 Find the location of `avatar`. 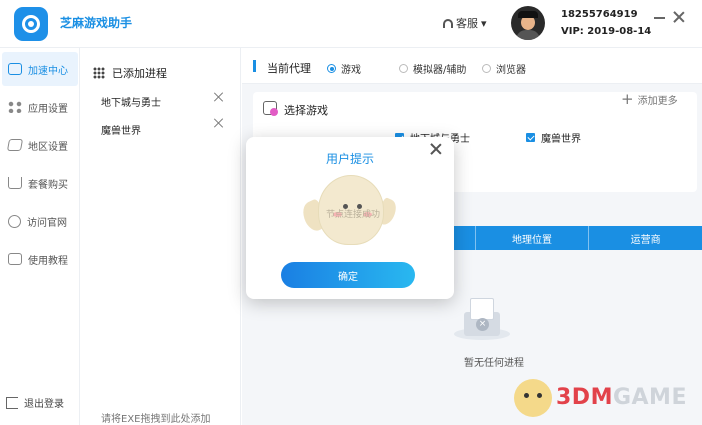

avatar is located at coordinates (528, 23).